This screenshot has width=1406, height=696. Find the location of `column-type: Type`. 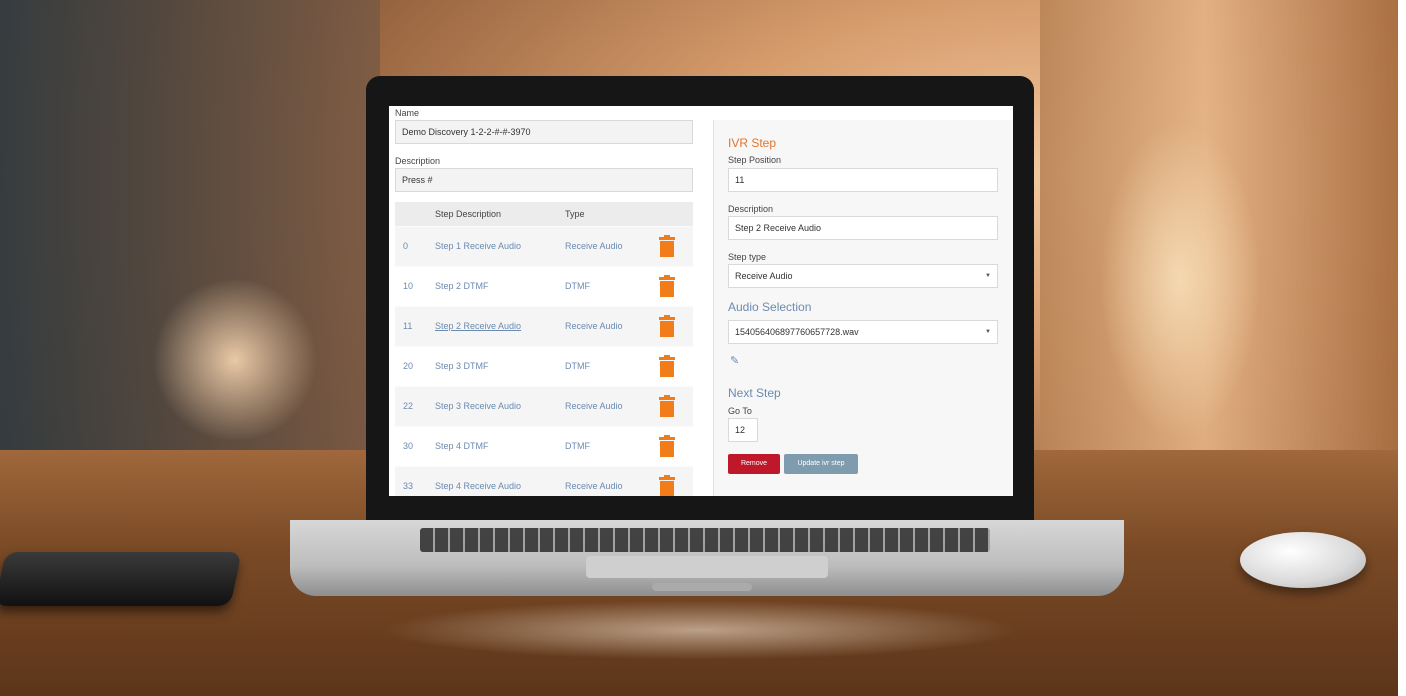

column-type: Type is located at coordinates (575, 214).